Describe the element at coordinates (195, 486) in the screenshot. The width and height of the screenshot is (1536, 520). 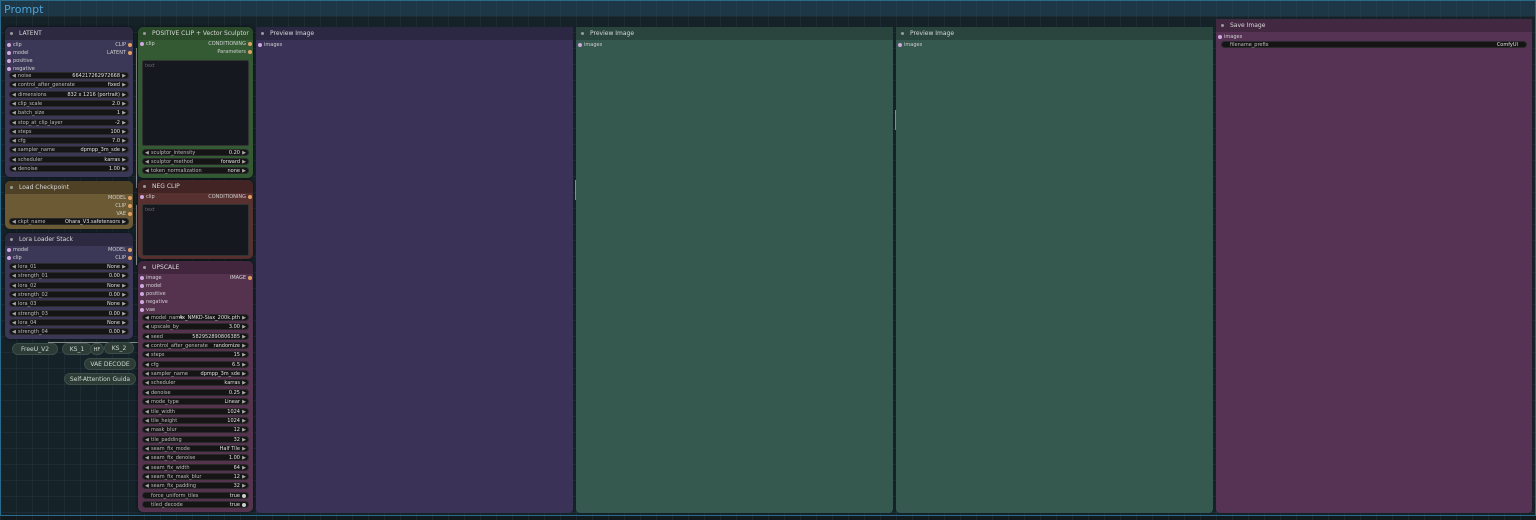
I see `seam-fix-padding-widget: ◀ seam_fix_padding 32 ▶` at that location.